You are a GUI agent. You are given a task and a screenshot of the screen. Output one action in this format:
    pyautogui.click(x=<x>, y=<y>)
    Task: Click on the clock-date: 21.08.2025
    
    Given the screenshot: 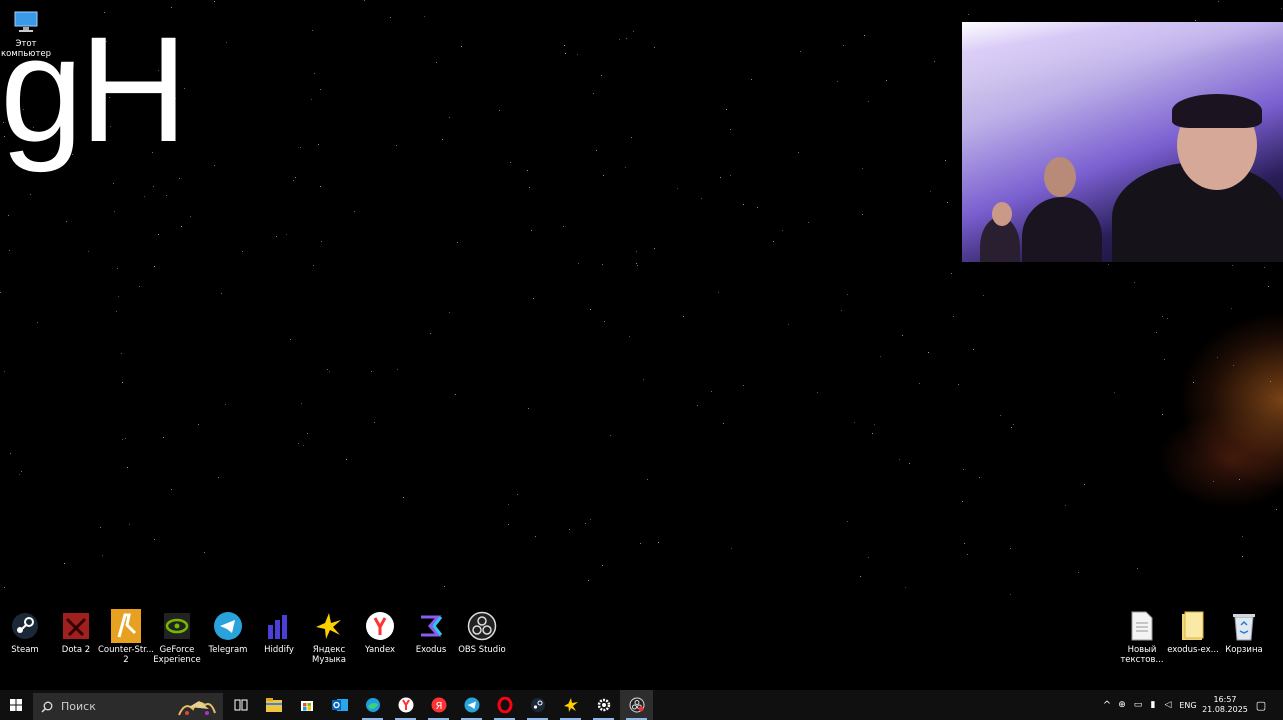 What is the action you would take?
    pyautogui.click(x=1225, y=709)
    